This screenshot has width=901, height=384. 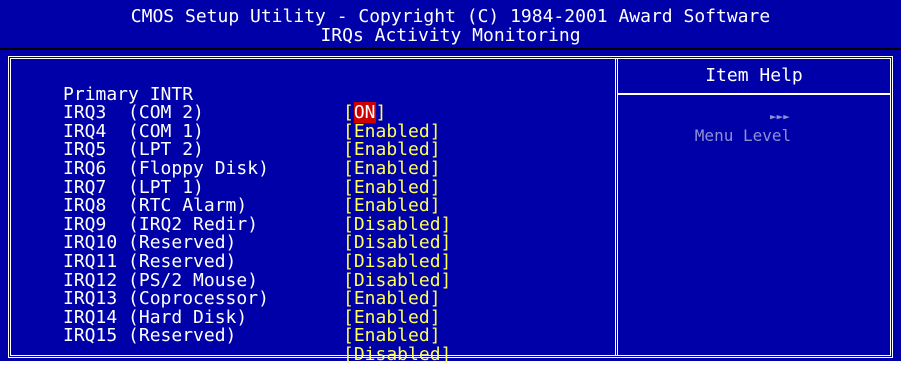 I want to click on setting-row-irq3: IRQ3 (COM 2) [Enabled], so click(x=252, y=113).